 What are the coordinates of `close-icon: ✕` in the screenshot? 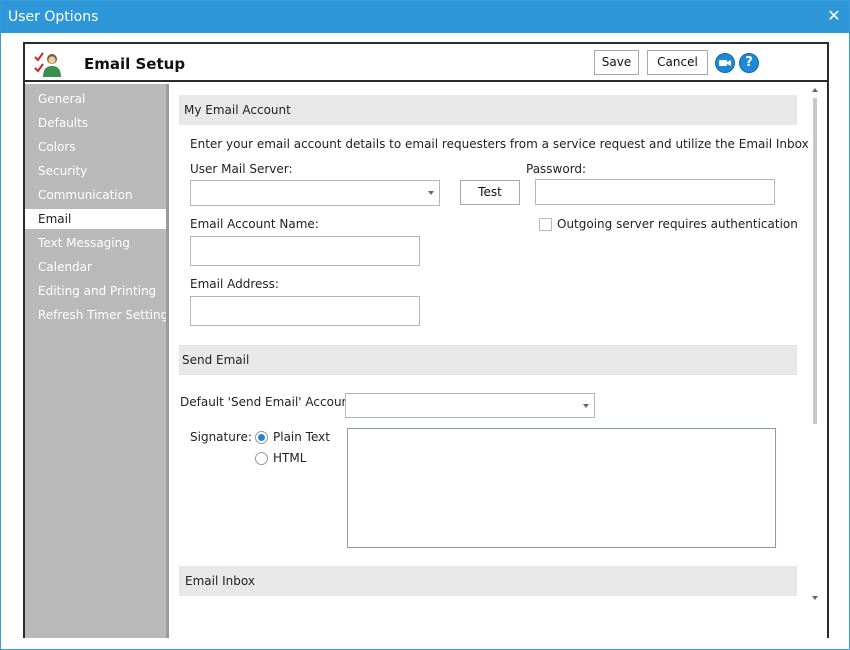 It's located at (834, 16).